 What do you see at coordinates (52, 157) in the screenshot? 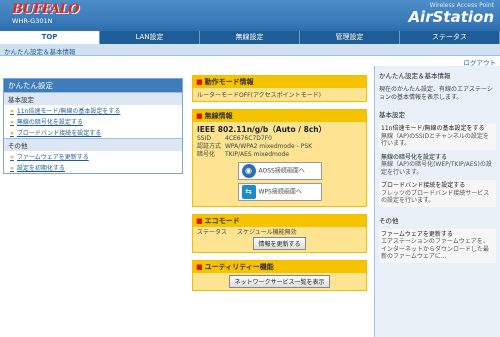
I see `link-label: ファームウェアを更新する` at bounding box center [52, 157].